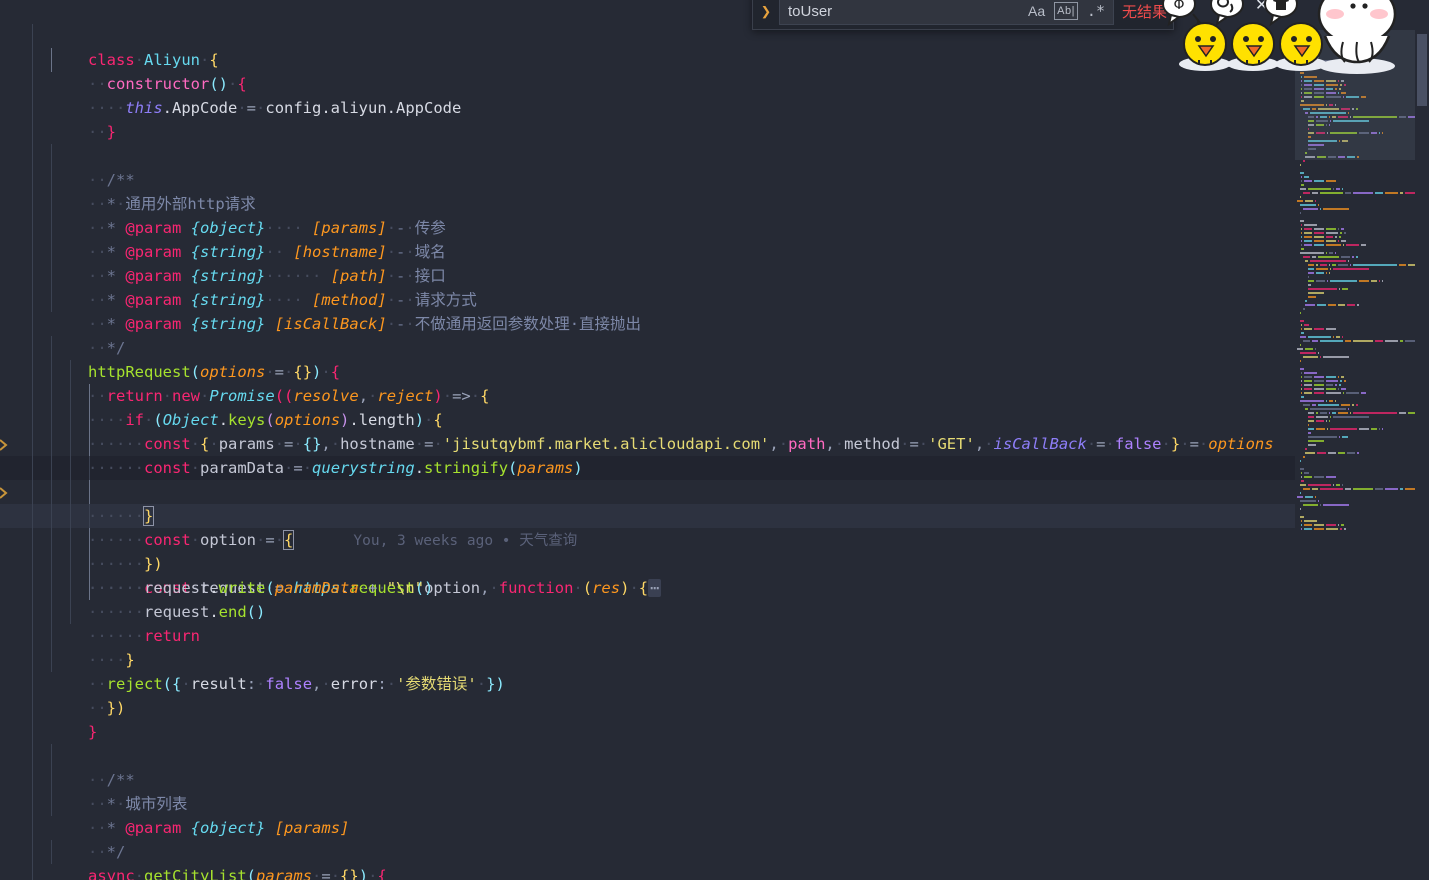 The image size is (1429, 880). I want to click on scrollbar-thumb, so click(1422, 70).